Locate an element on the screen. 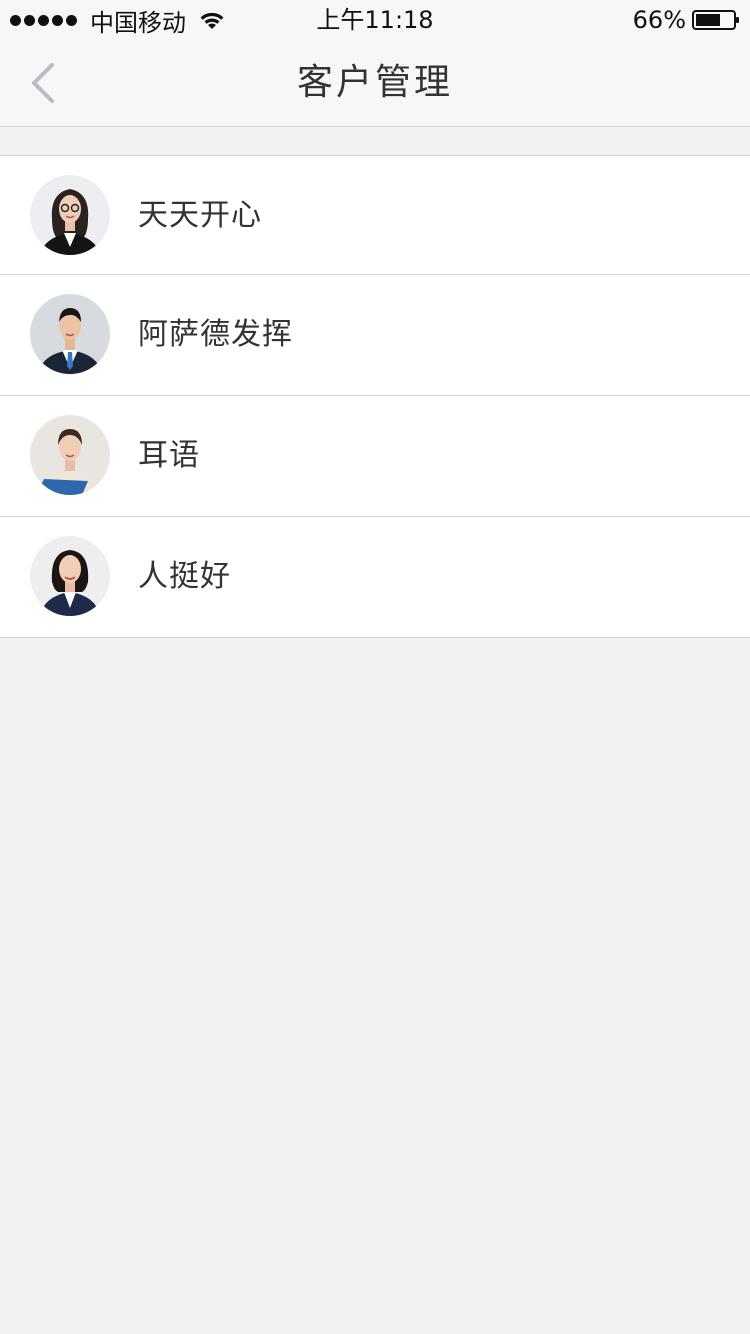  chevron-left-icon is located at coordinates (43, 83).